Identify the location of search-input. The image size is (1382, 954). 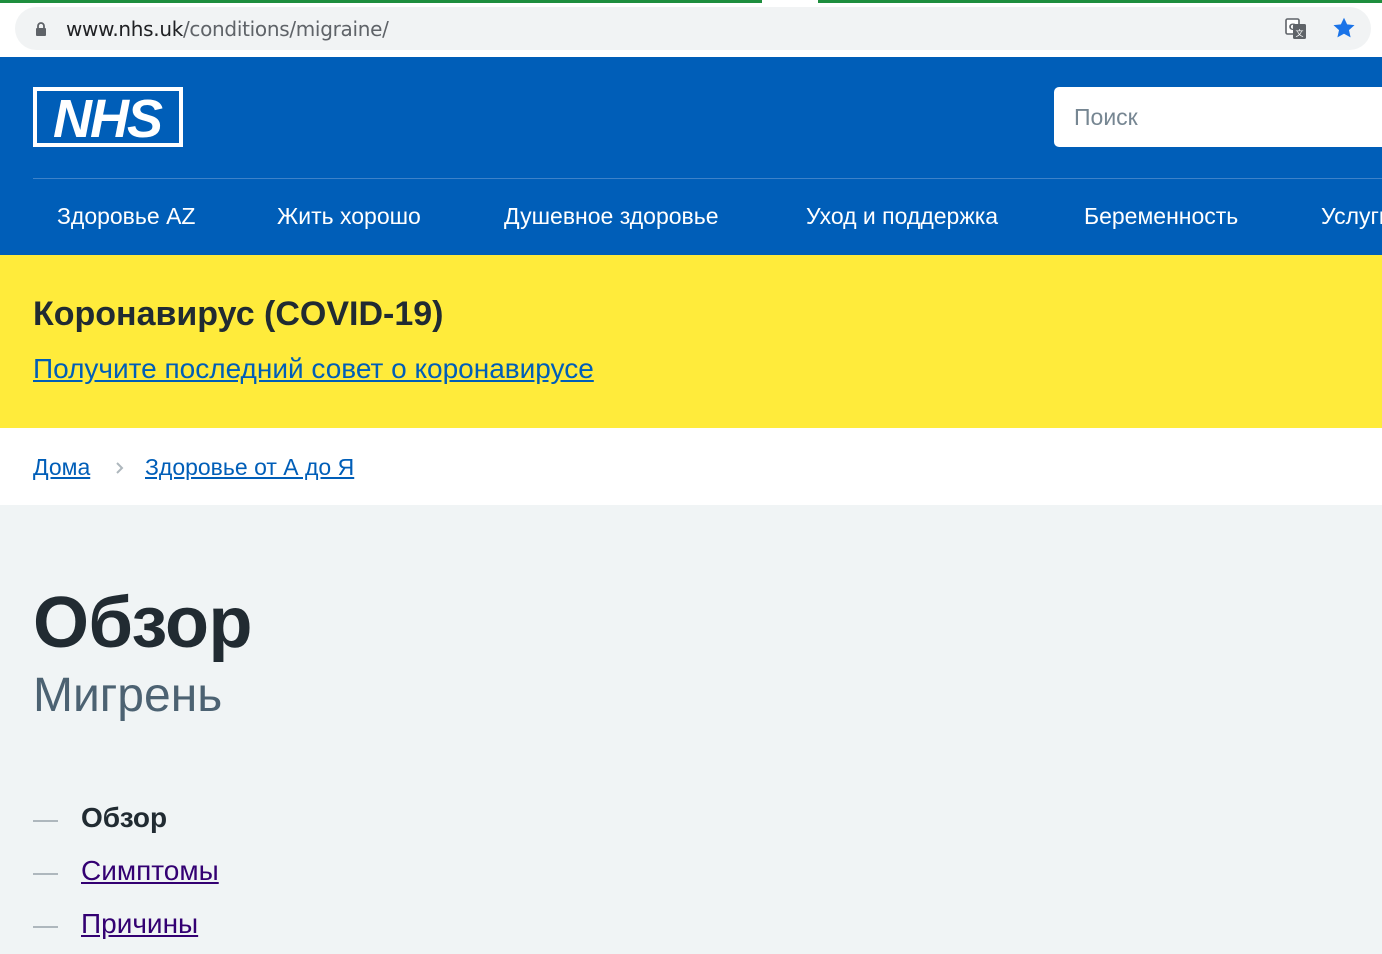
(1218, 117).